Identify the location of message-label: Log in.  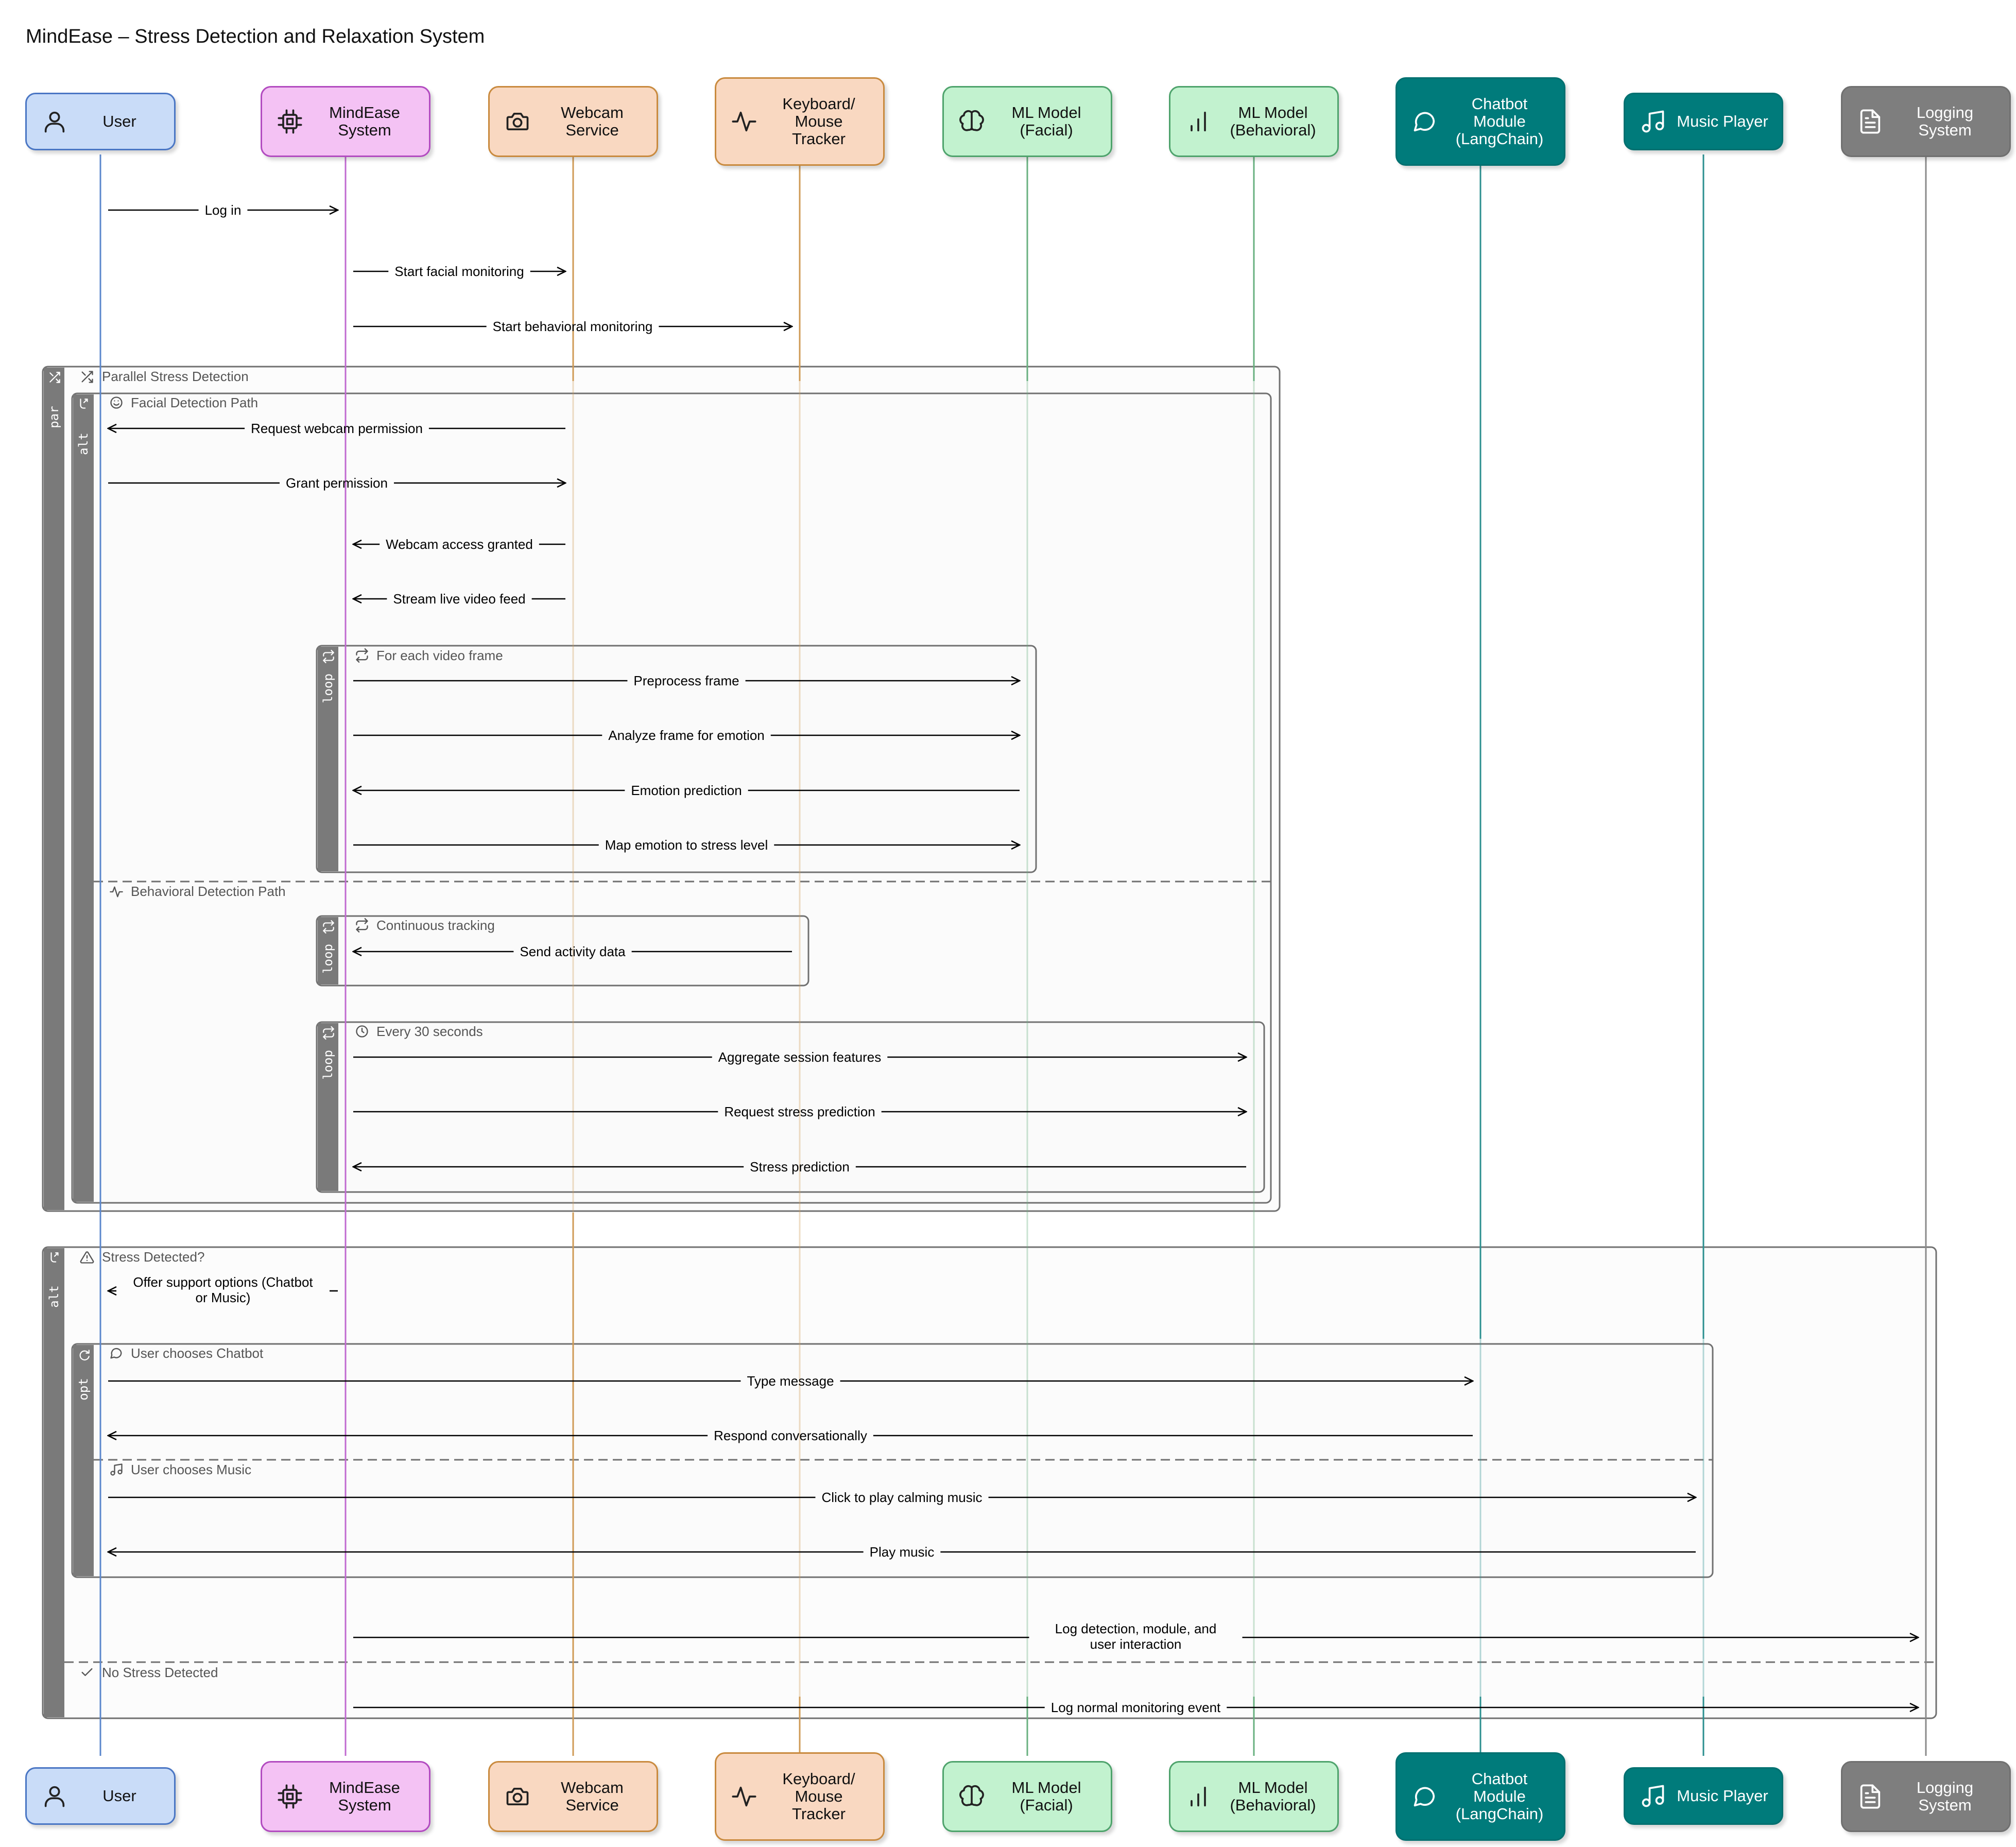
(223, 210).